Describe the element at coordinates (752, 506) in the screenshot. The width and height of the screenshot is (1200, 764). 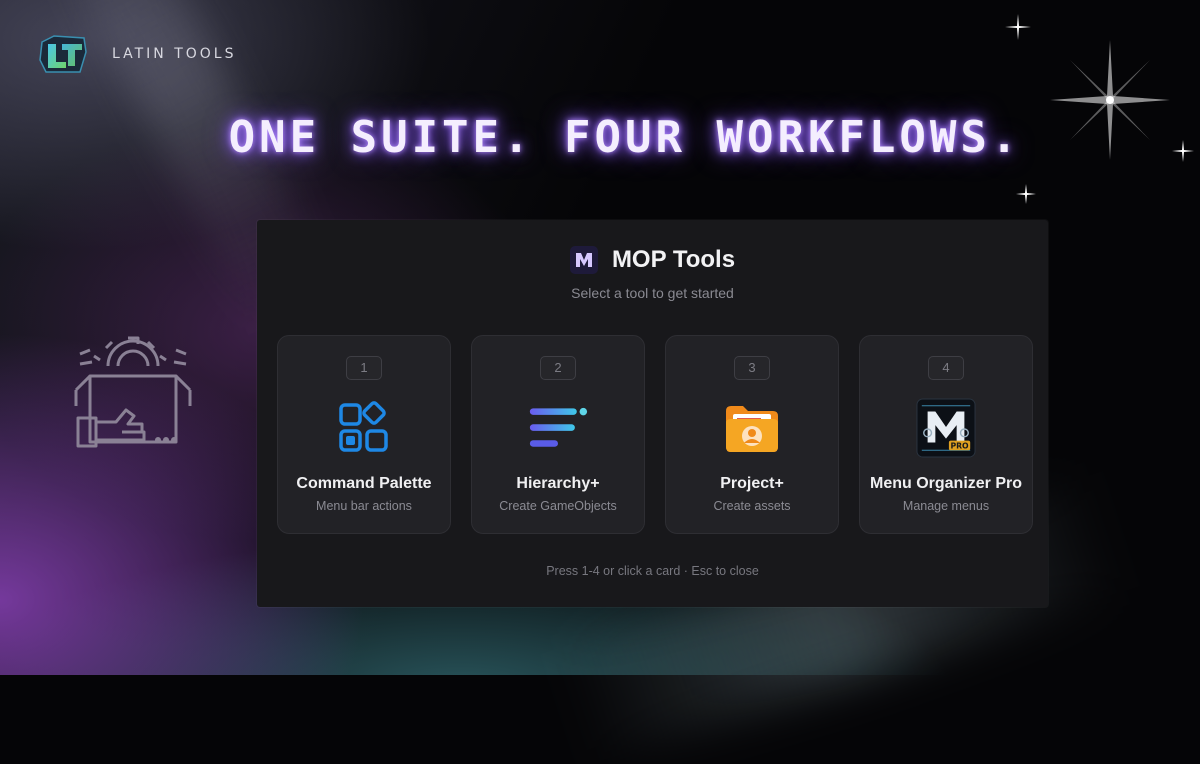
I see `card-subtitle: Create assets` at that location.